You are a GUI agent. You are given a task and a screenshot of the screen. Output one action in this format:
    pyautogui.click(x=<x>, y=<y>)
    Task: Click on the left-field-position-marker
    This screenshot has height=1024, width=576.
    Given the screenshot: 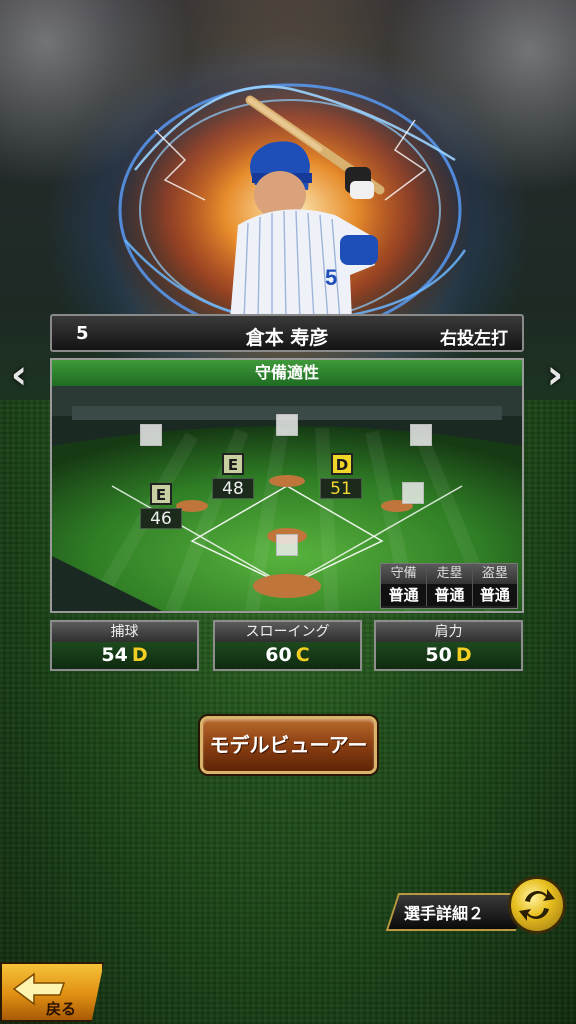 What is the action you would take?
    pyautogui.click(x=151, y=435)
    